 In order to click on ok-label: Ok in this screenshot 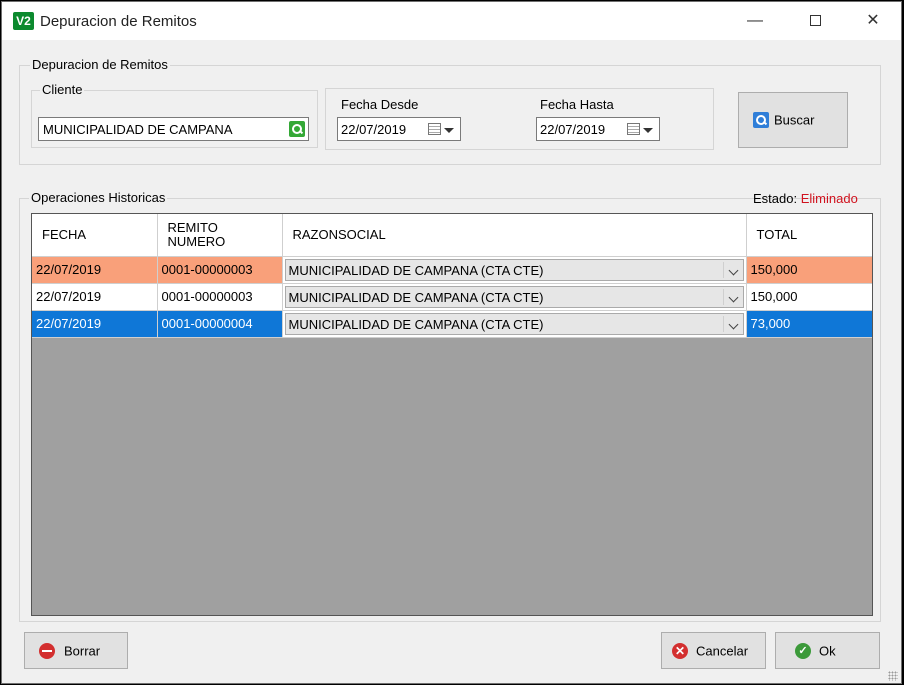, I will do `click(827, 650)`.